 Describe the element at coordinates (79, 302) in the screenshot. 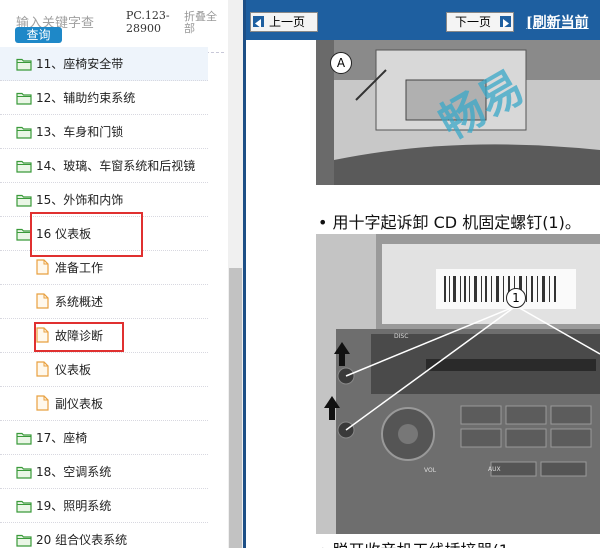

I see `tree-item-label: 系统概述` at that location.